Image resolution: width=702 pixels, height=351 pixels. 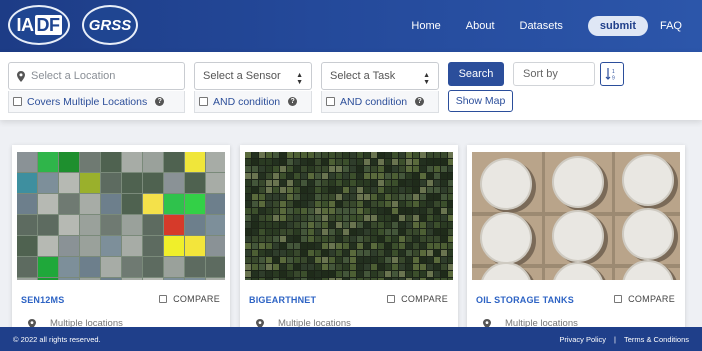 I want to click on sensor-select: Select a Sensor ▲ ▼, so click(x=253, y=76).